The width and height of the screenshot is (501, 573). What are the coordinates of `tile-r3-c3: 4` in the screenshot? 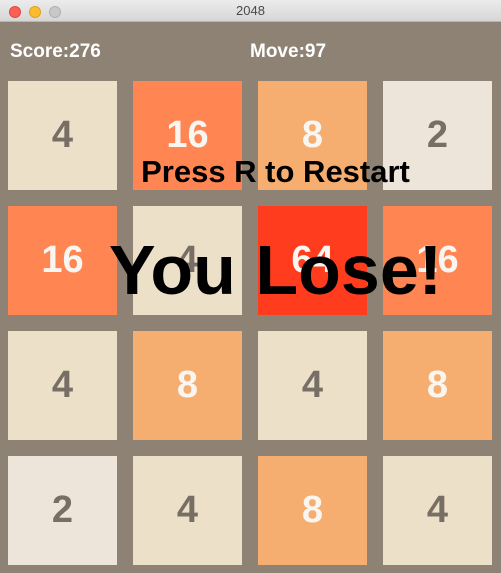 It's located at (312, 385).